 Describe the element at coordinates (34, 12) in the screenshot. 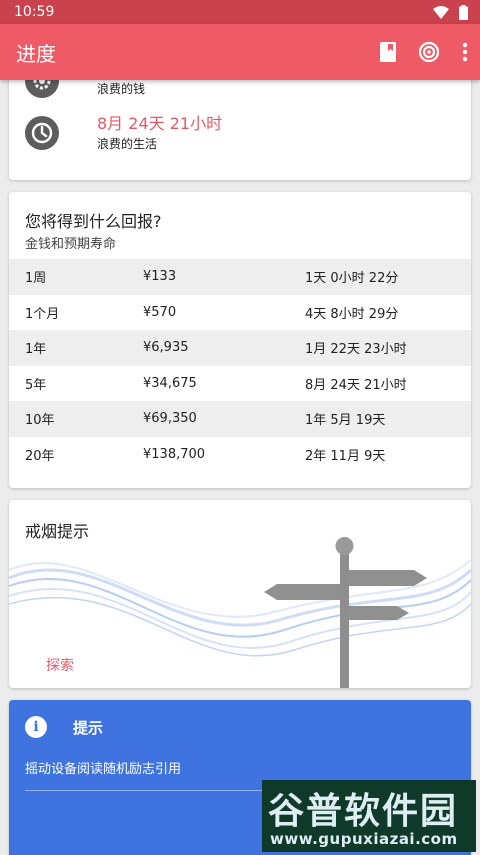

I see `status-time: 10:59` at that location.